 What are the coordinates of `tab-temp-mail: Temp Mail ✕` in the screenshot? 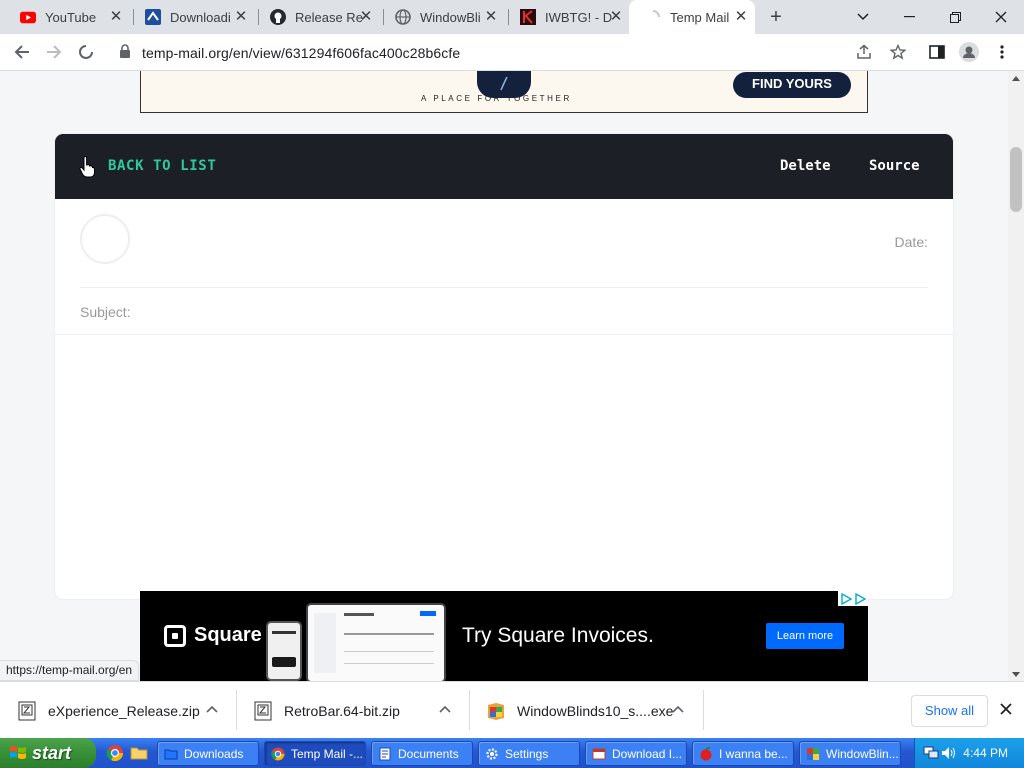 It's located at (692, 17).